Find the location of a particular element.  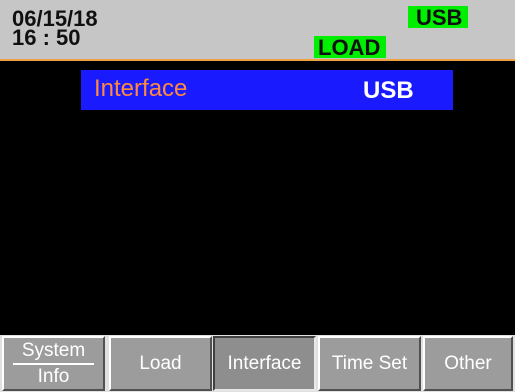

usb-indicator-badge: USB is located at coordinates (438, 18).